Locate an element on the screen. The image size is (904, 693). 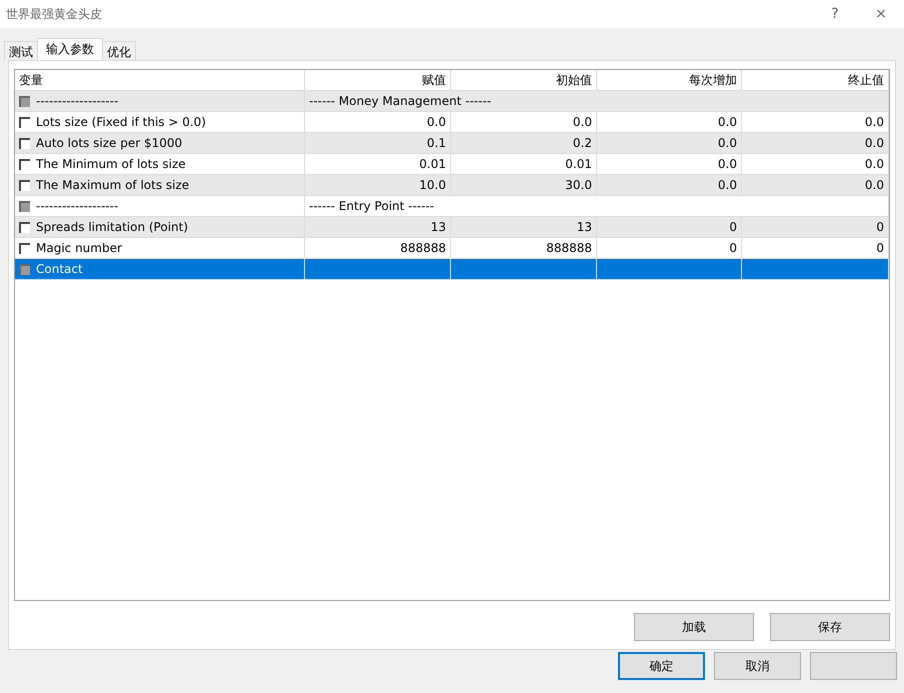
tab: 优化 is located at coordinates (119, 50).